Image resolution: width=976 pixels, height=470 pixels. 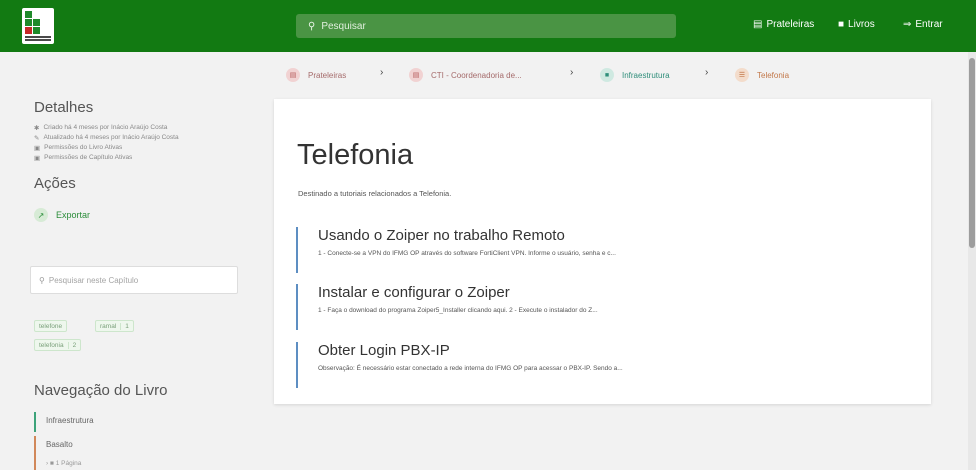 What do you see at coordinates (138, 280) in the screenshot?
I see `chapter-search-input` at bounding box center [138, 280].